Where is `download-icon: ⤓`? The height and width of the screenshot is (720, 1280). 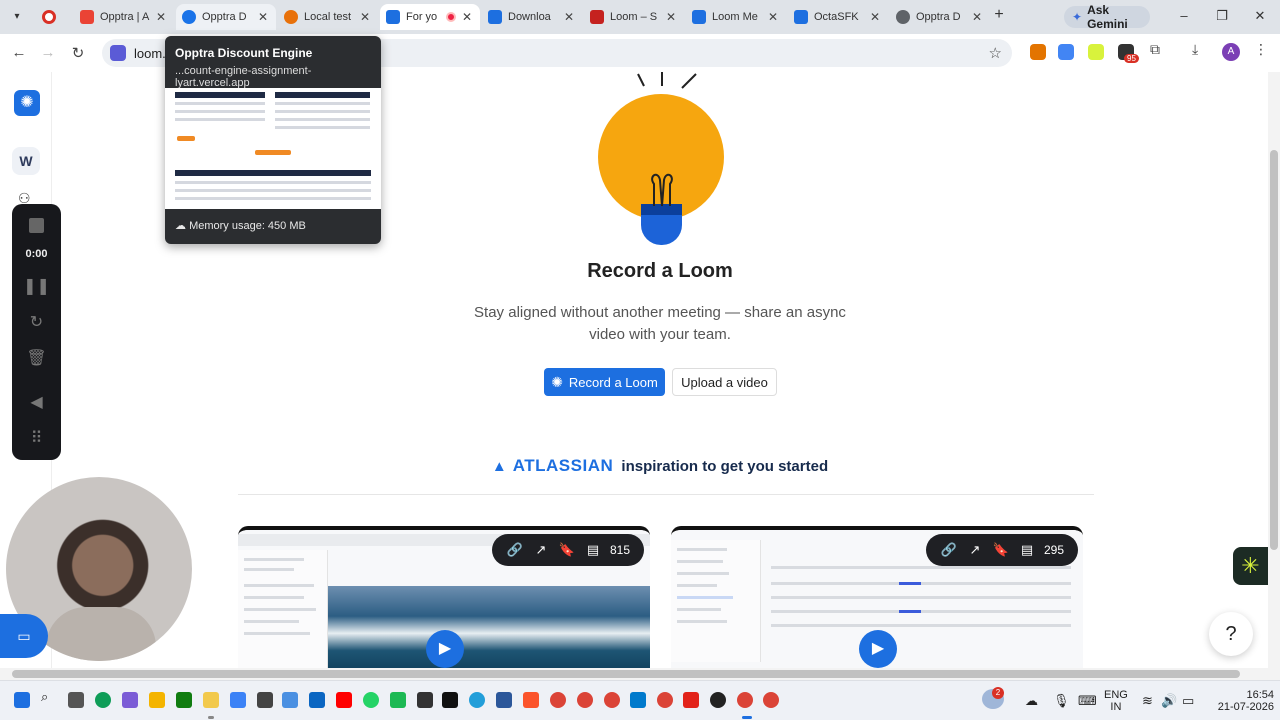 download-icon: ⤓ is located at coordinates (1200, 49).